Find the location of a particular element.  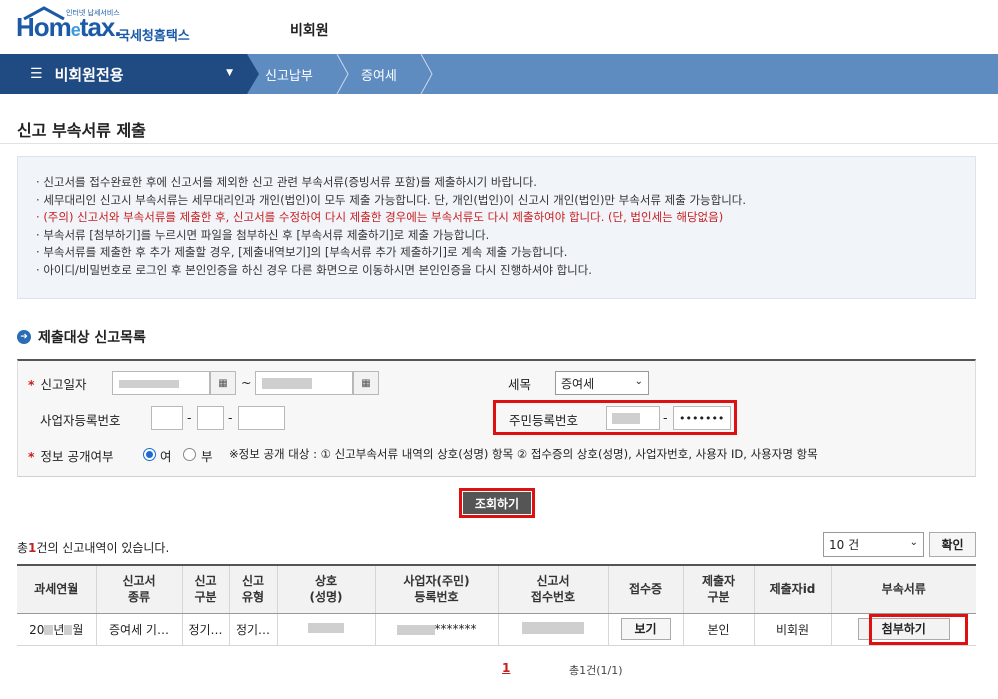

logo-korean-name: 국세청홈택스 is located at coordinates (154, 36).